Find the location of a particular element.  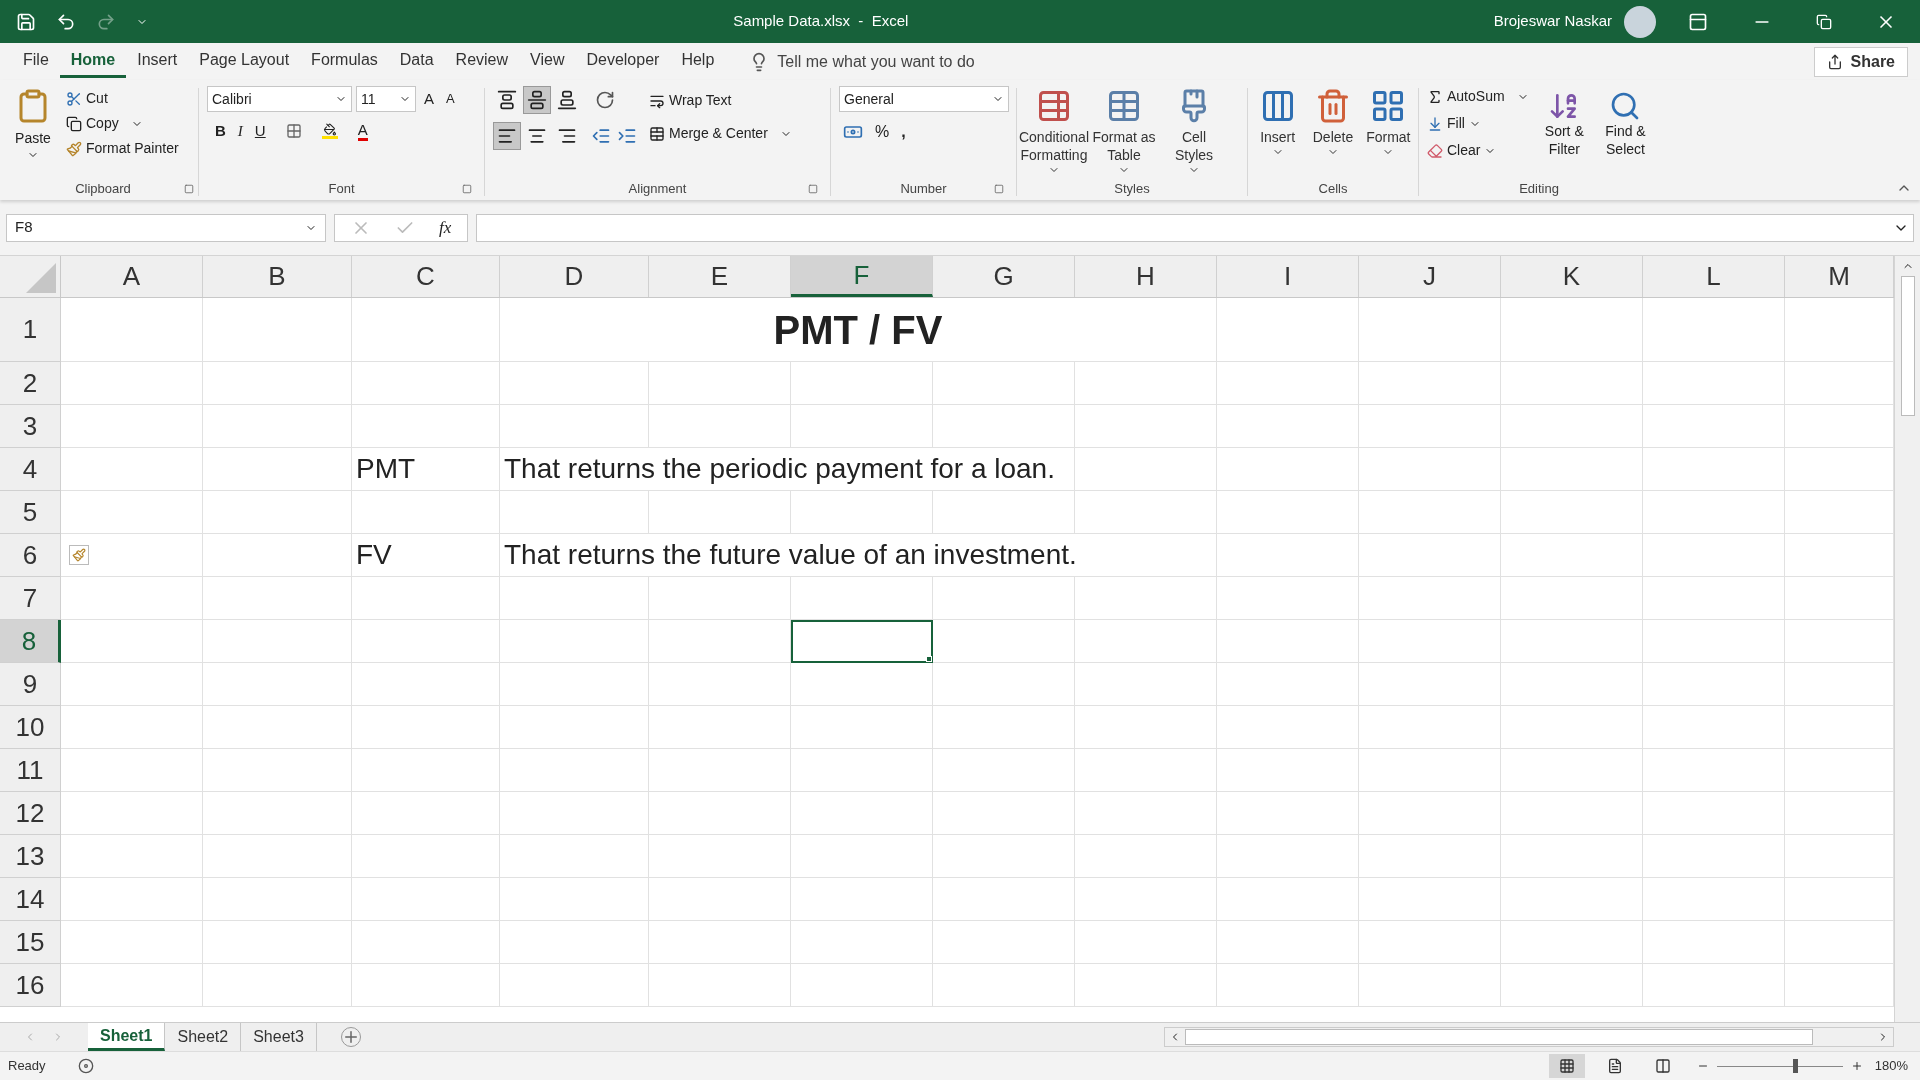

zoom-thumb is located at coordinates (1795, 1066).